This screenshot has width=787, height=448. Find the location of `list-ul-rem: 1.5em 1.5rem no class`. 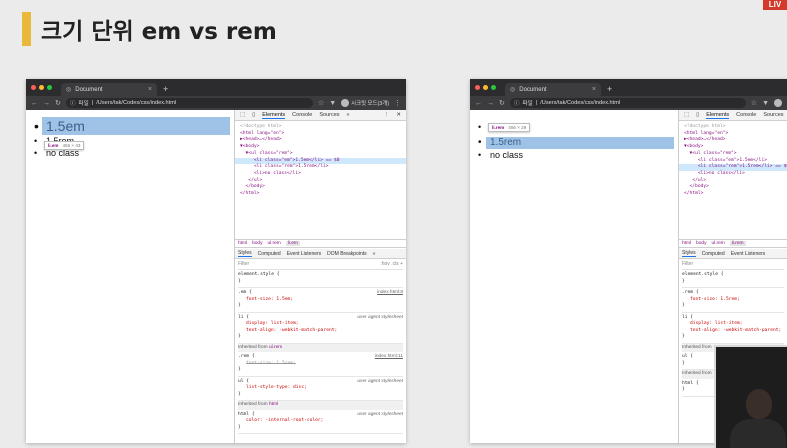

list-ul-rem: 1.5em 1.5rem no class is located at coordinates (59, 138).